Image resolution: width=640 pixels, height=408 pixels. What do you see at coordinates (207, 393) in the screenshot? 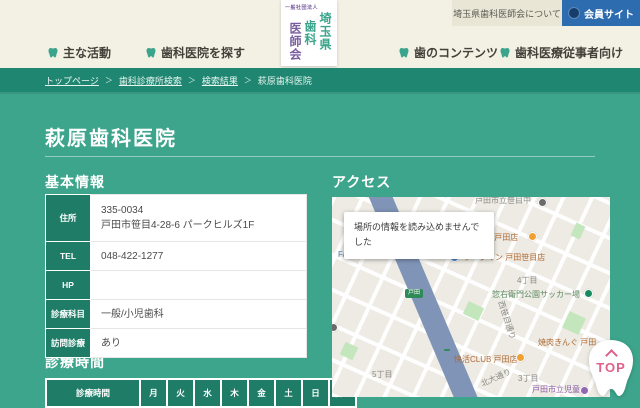
I see `day-wed: 水` at bounding box center [207, 393].